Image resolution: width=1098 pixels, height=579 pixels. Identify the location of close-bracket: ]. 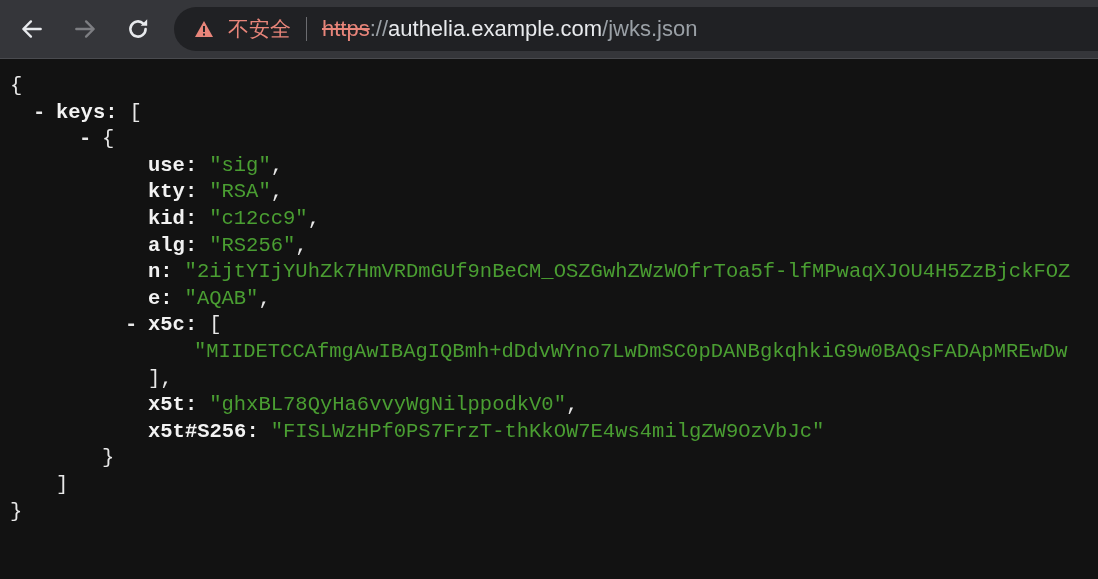
(62, 484).